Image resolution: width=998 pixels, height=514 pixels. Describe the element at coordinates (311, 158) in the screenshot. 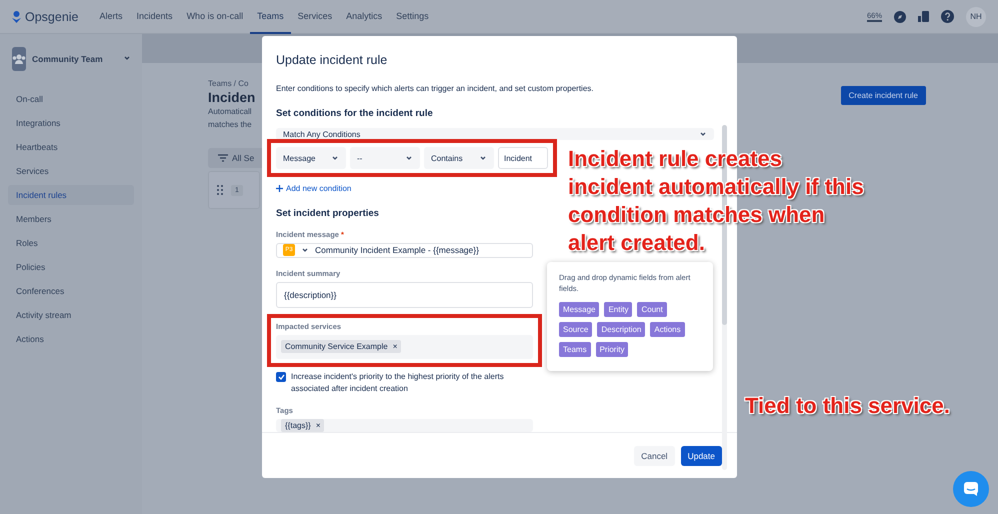

I see `field-select: Message` at that location.